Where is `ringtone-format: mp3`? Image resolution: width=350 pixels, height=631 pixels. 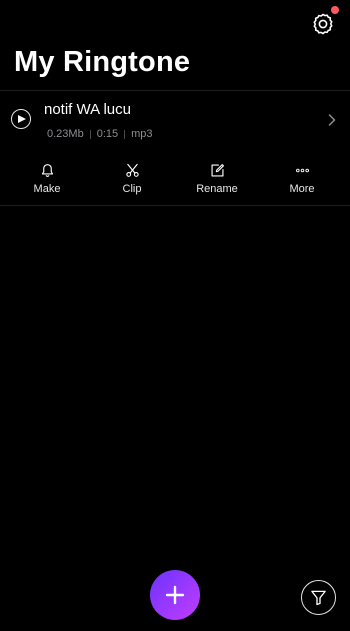 ringtone-format: mp3 is located at coordinates (142, 134).